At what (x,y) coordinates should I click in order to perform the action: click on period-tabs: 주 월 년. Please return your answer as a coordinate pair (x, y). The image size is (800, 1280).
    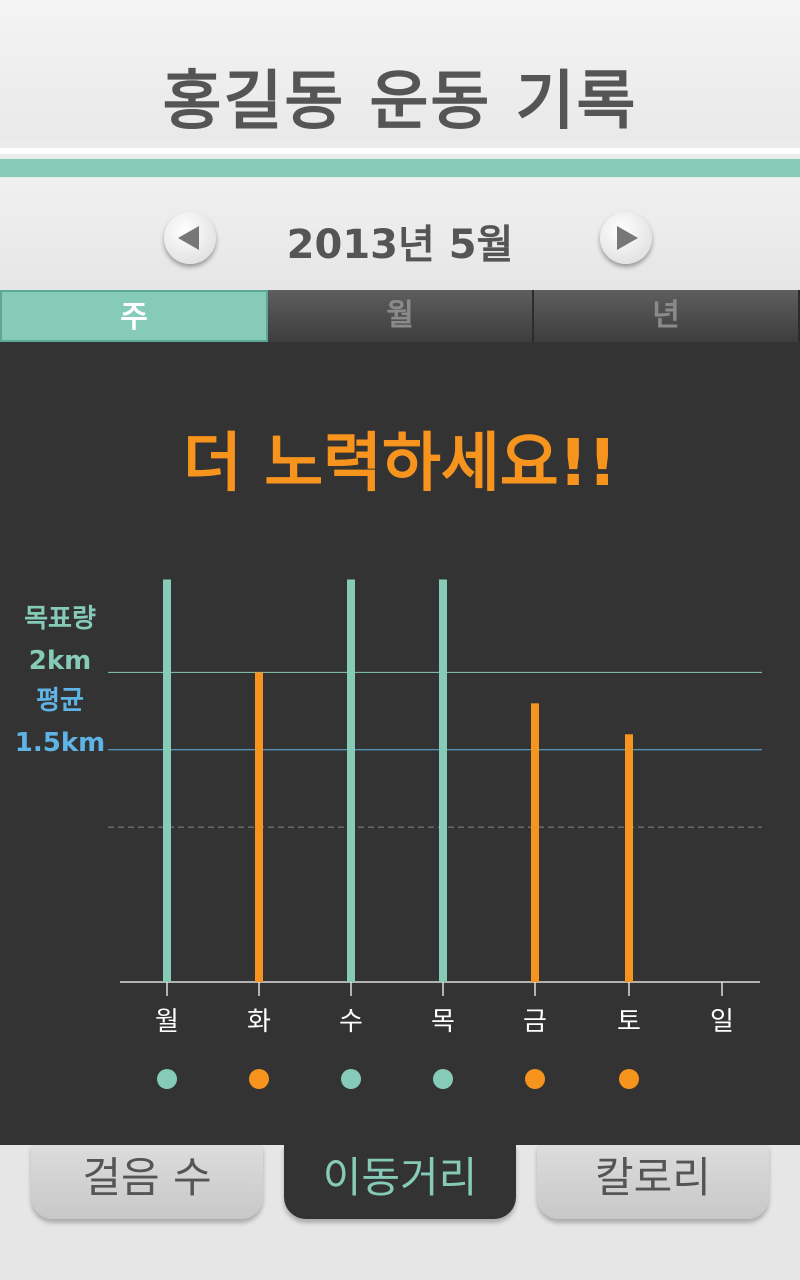
    Looking at the image, I should click on (400, 316).